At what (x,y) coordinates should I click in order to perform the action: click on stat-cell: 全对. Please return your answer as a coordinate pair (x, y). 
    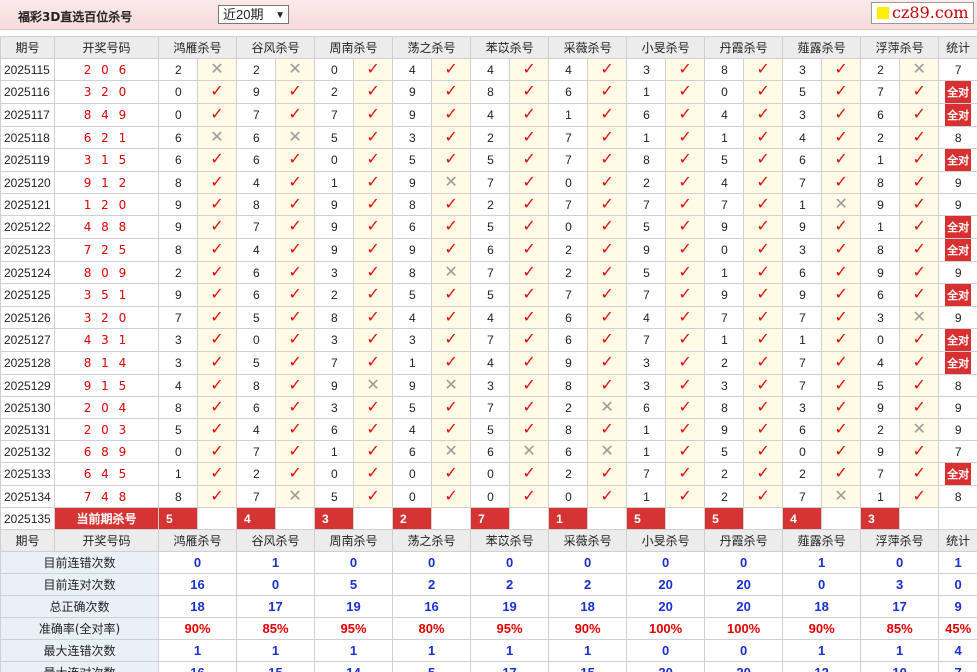
    Looking at the image, I should click on (957, 474).